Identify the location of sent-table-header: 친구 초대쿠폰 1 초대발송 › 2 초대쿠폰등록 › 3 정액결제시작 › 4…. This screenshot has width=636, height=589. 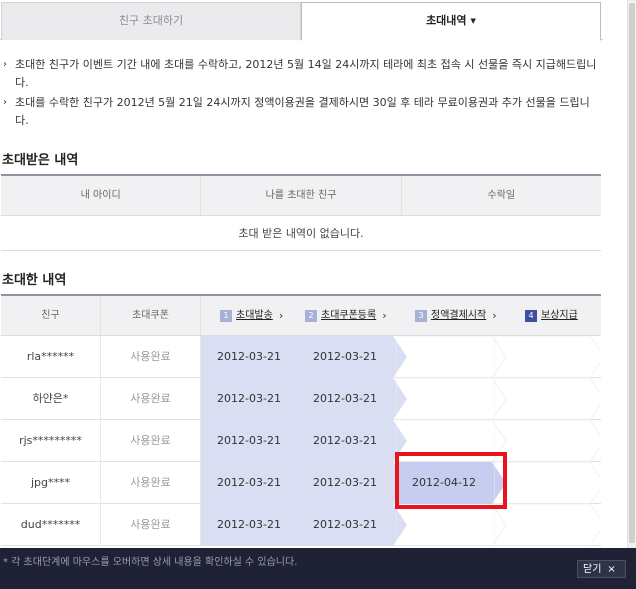
(301, 316).